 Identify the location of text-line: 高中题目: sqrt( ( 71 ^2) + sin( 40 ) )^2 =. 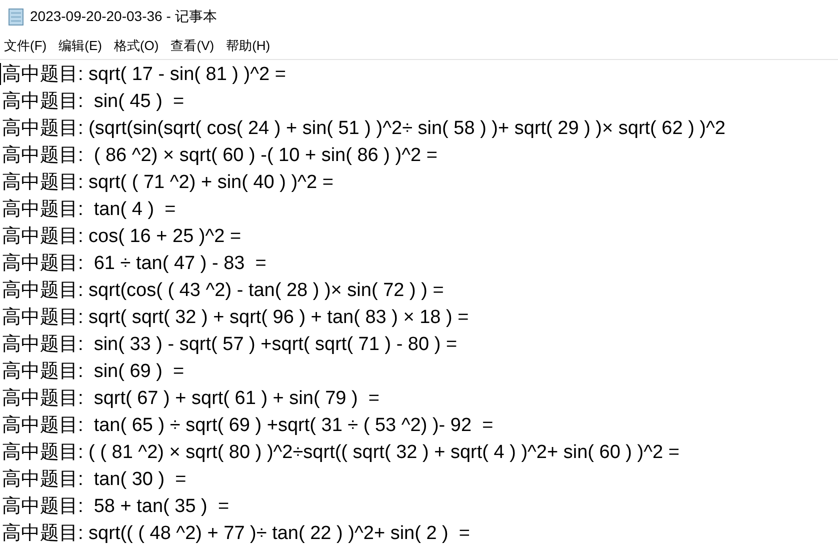
(168, 182).